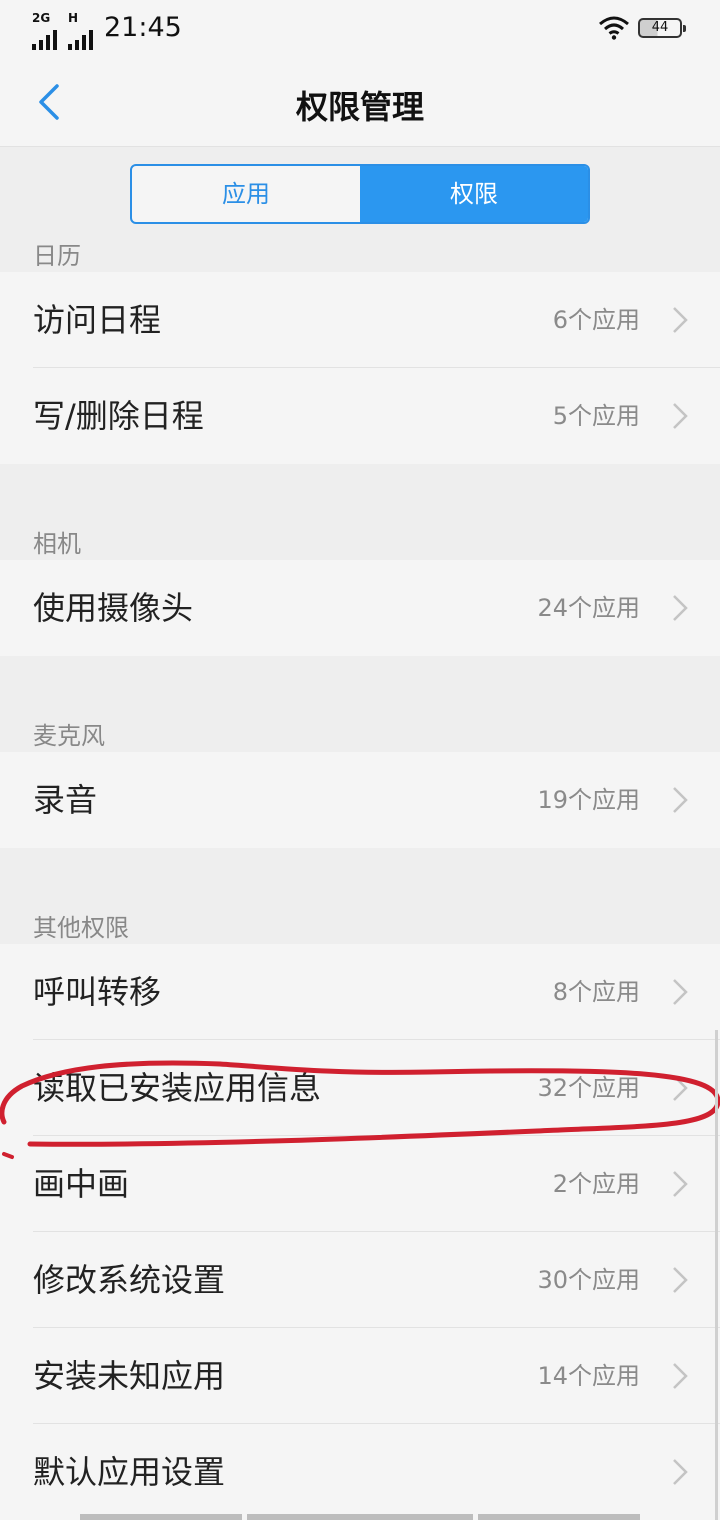 Image resolution: width=720 pixels, height=1520 pixels. I want to click on list-item-label: 修改系统设置, so click(129, 1280).